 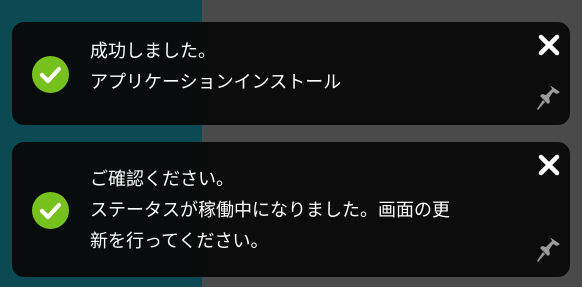 I want to click on toast-message-line: ご確認ください。, so click(x=162, y=179).